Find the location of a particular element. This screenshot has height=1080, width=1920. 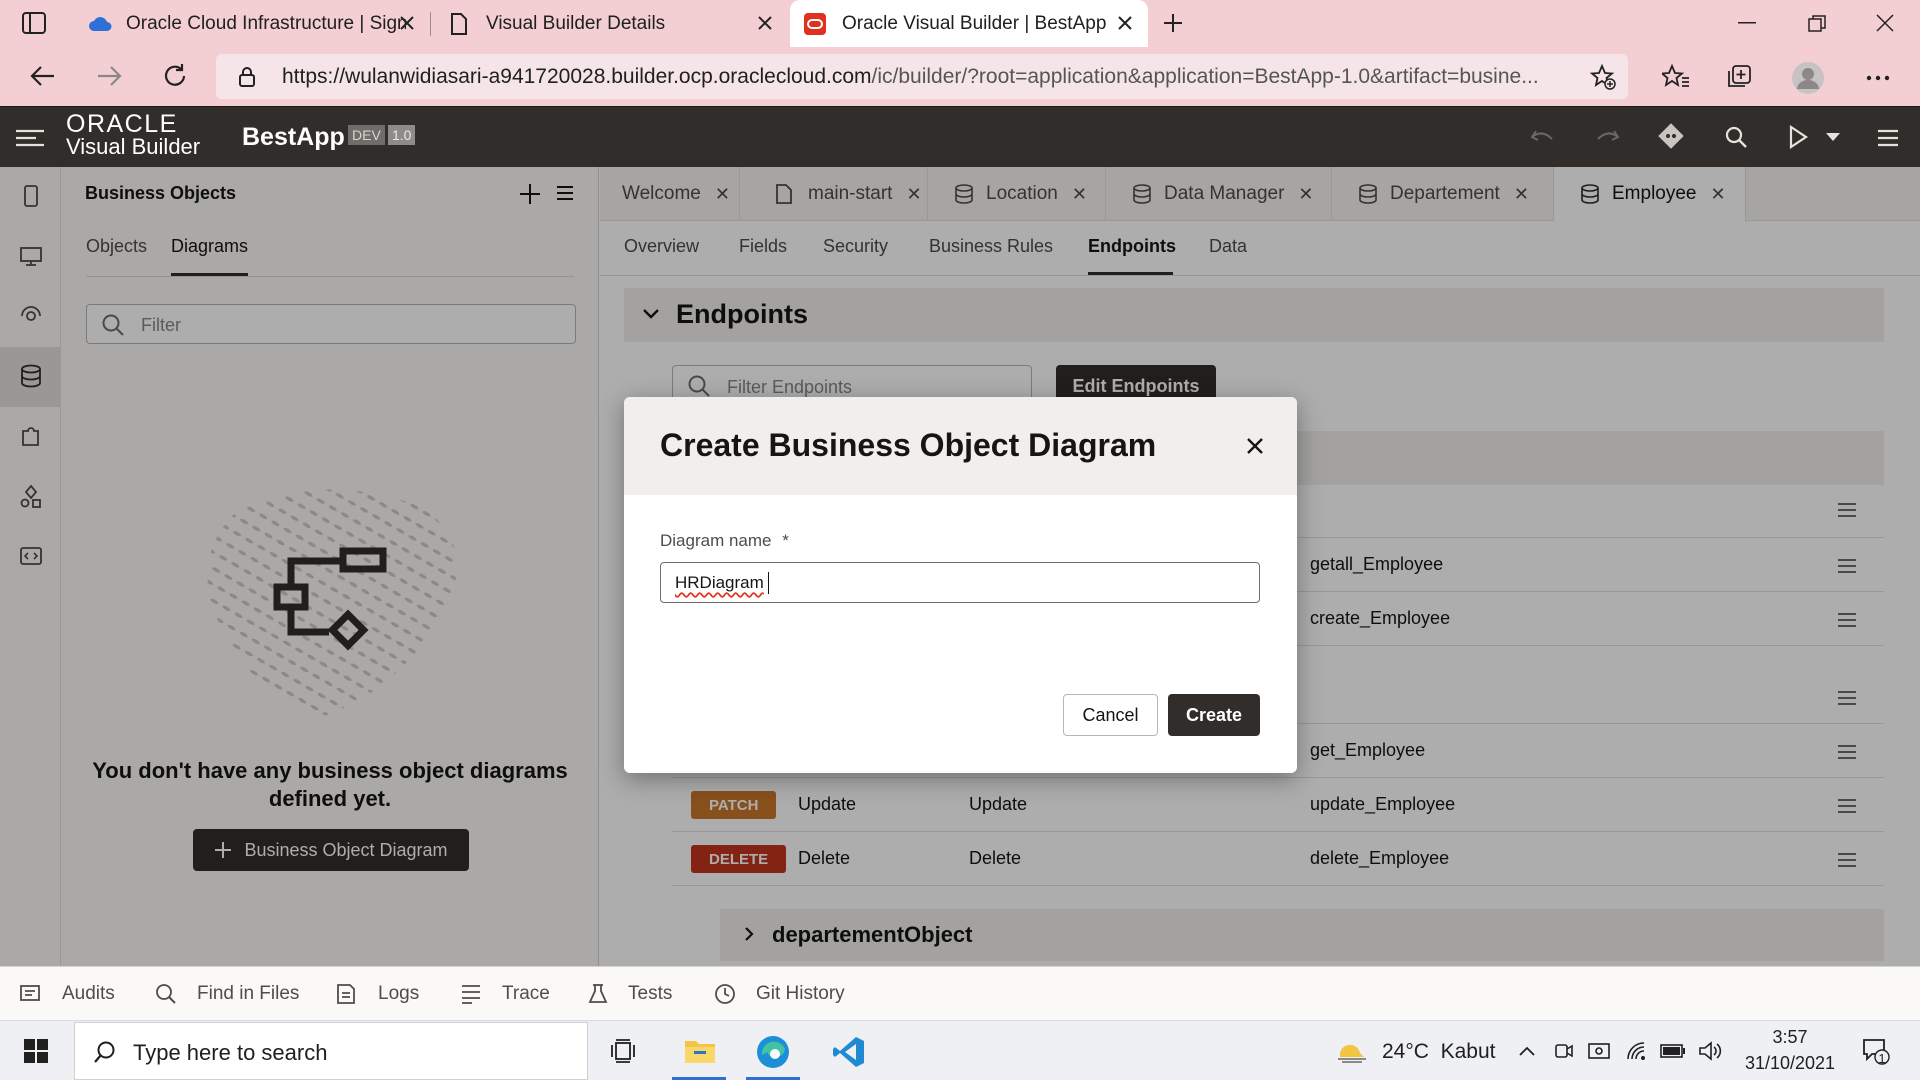

logs-button: Logs is located at coordinates (377, 994).